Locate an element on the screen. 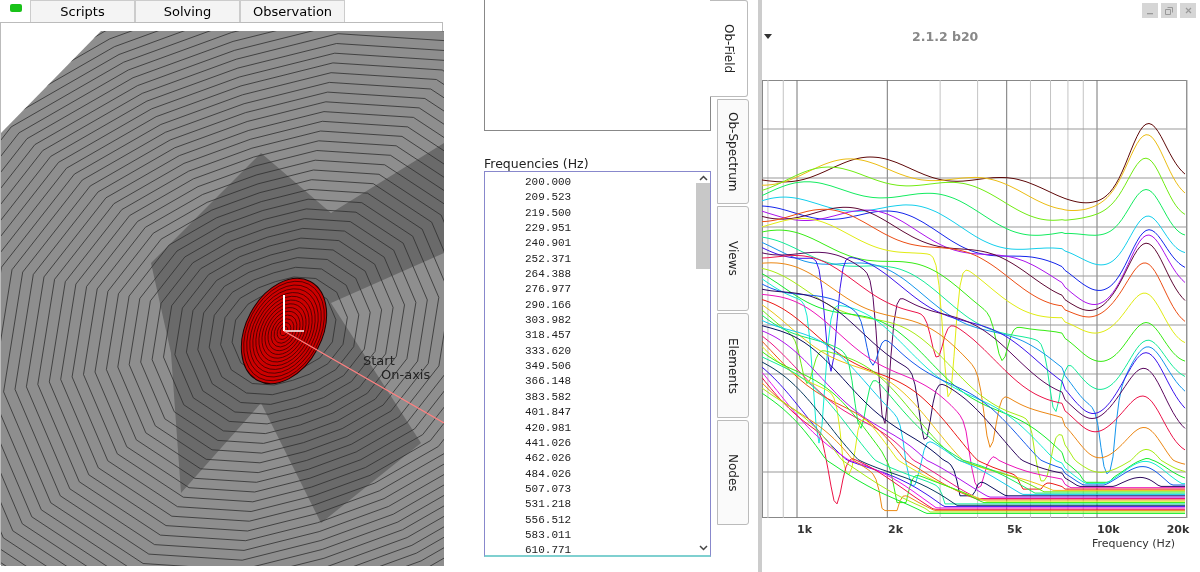 Image resolution: width=1200 pixels, height=572 pixels. frequency-item: 209.523 is located at coordinates (590, 198).